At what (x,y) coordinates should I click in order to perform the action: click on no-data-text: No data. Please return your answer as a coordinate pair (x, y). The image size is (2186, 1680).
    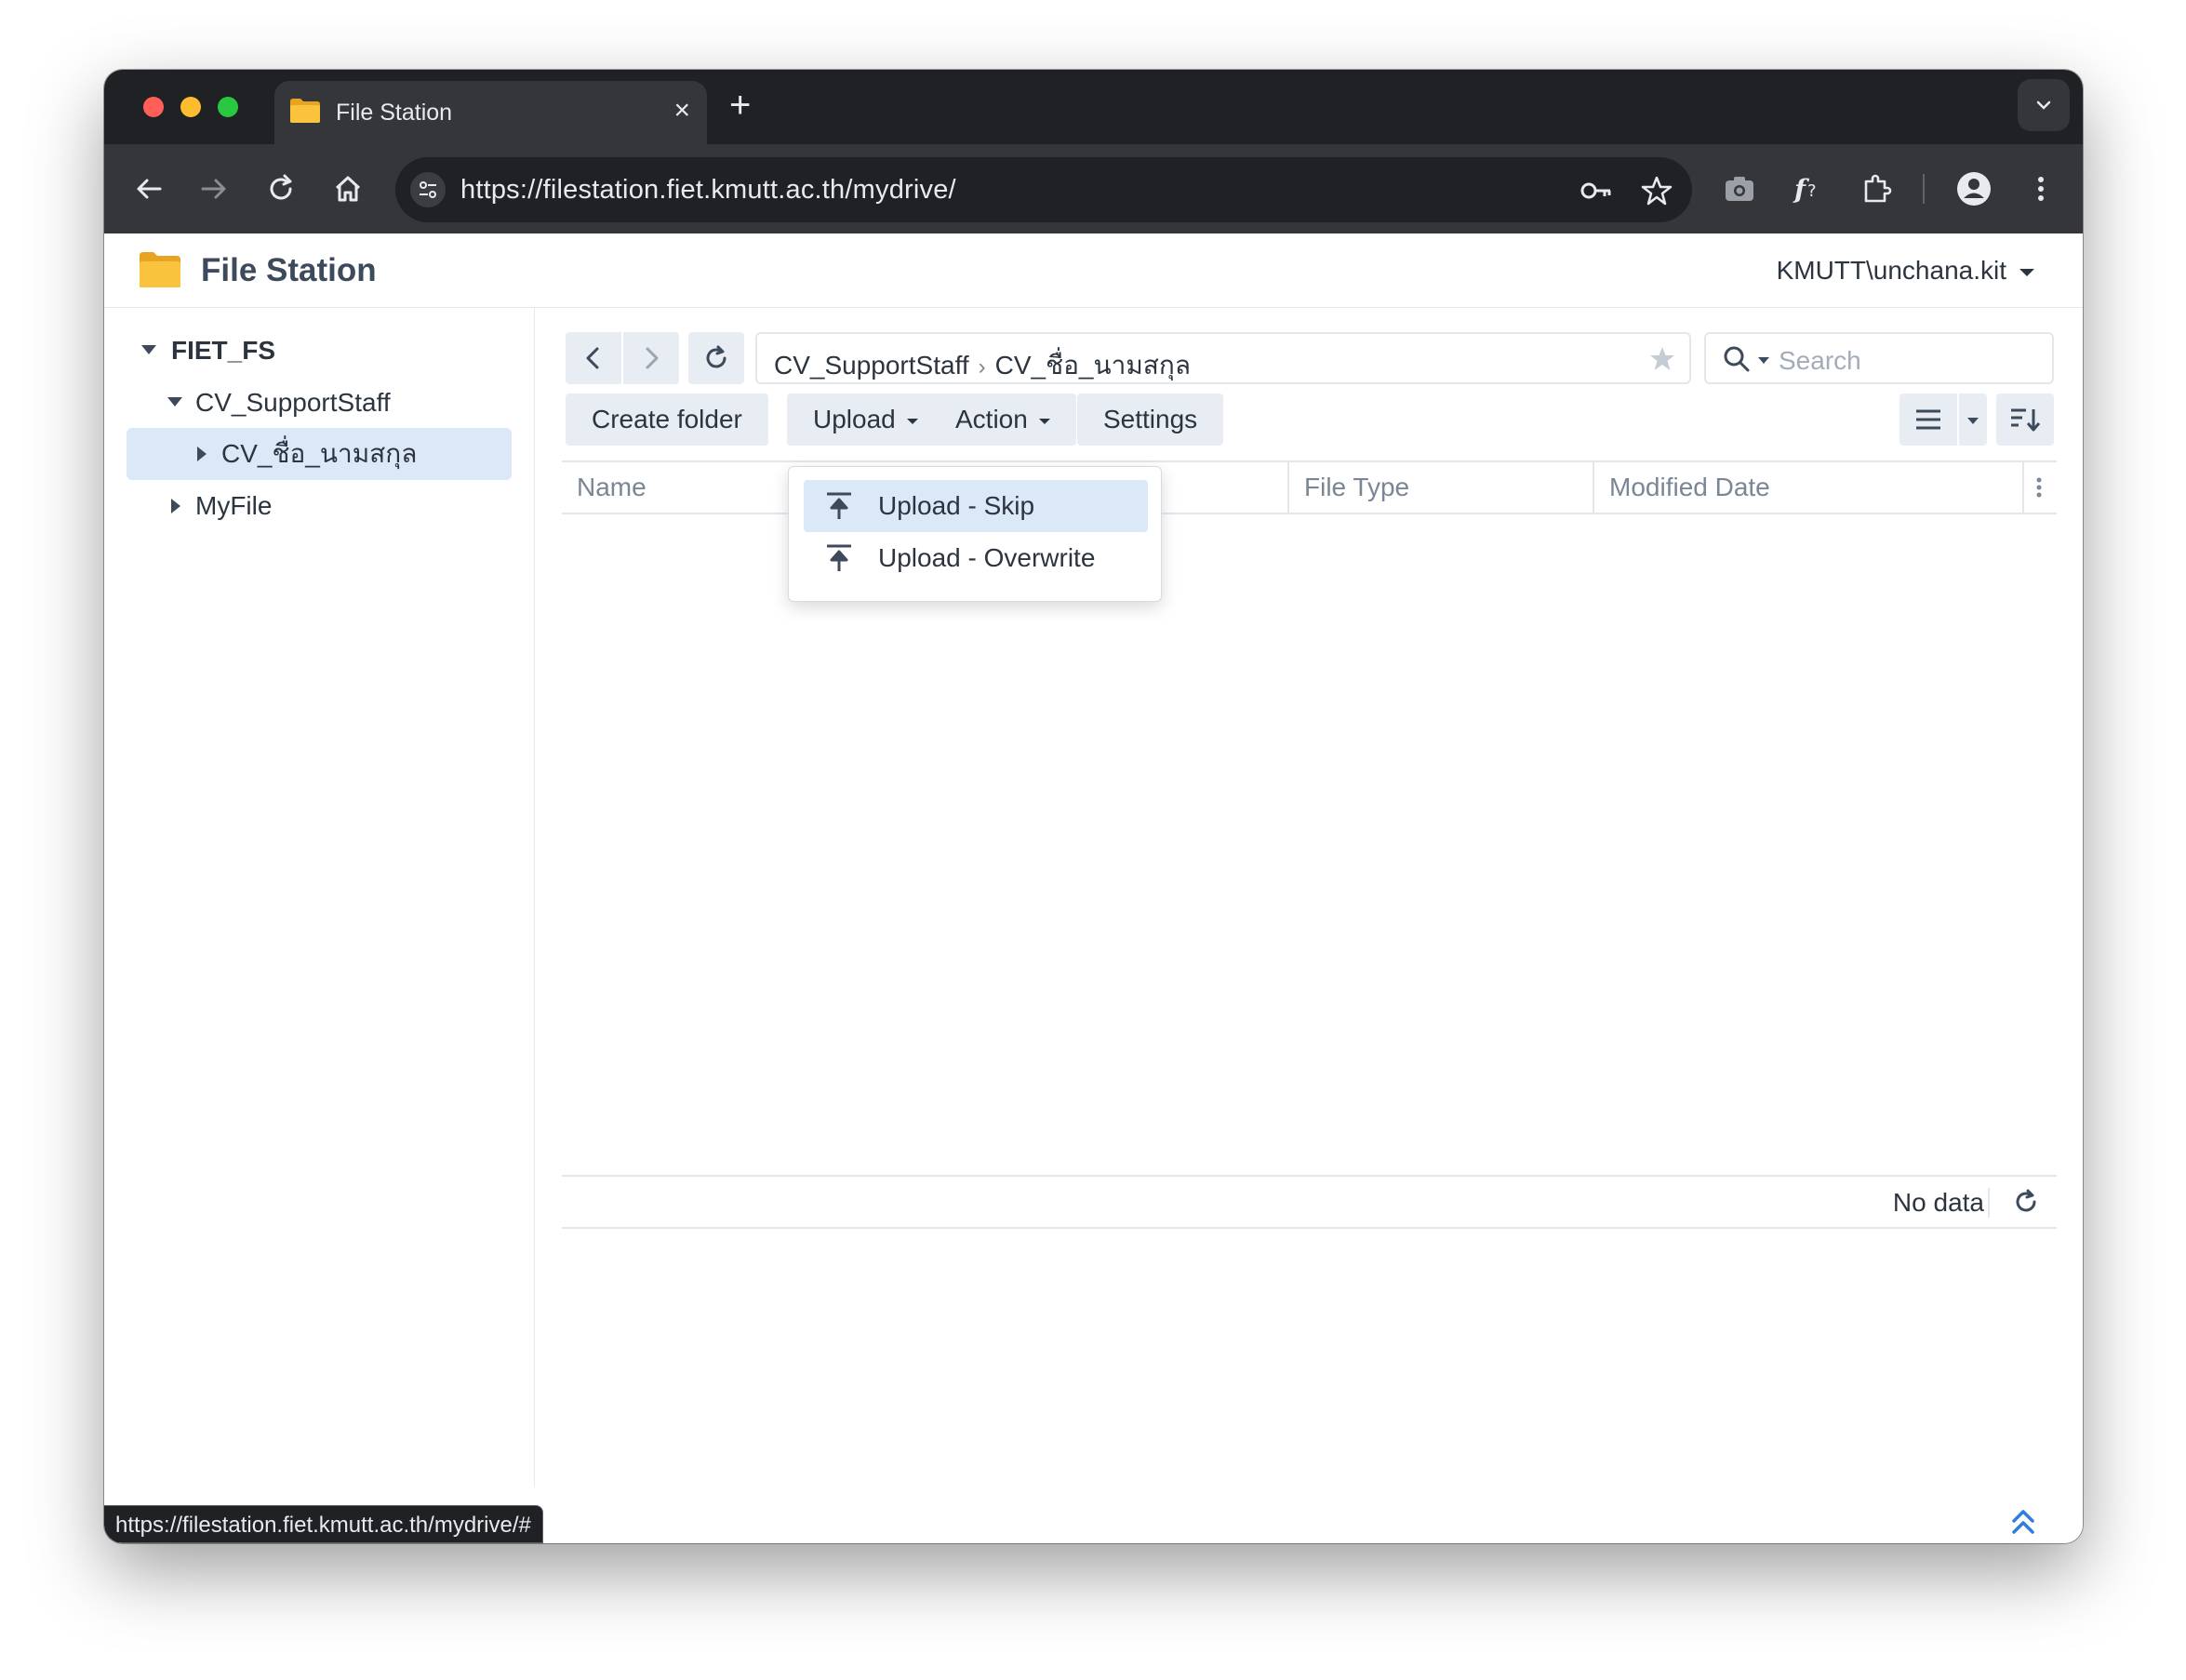
    Looking at the image, I should click on (1938, 1202).